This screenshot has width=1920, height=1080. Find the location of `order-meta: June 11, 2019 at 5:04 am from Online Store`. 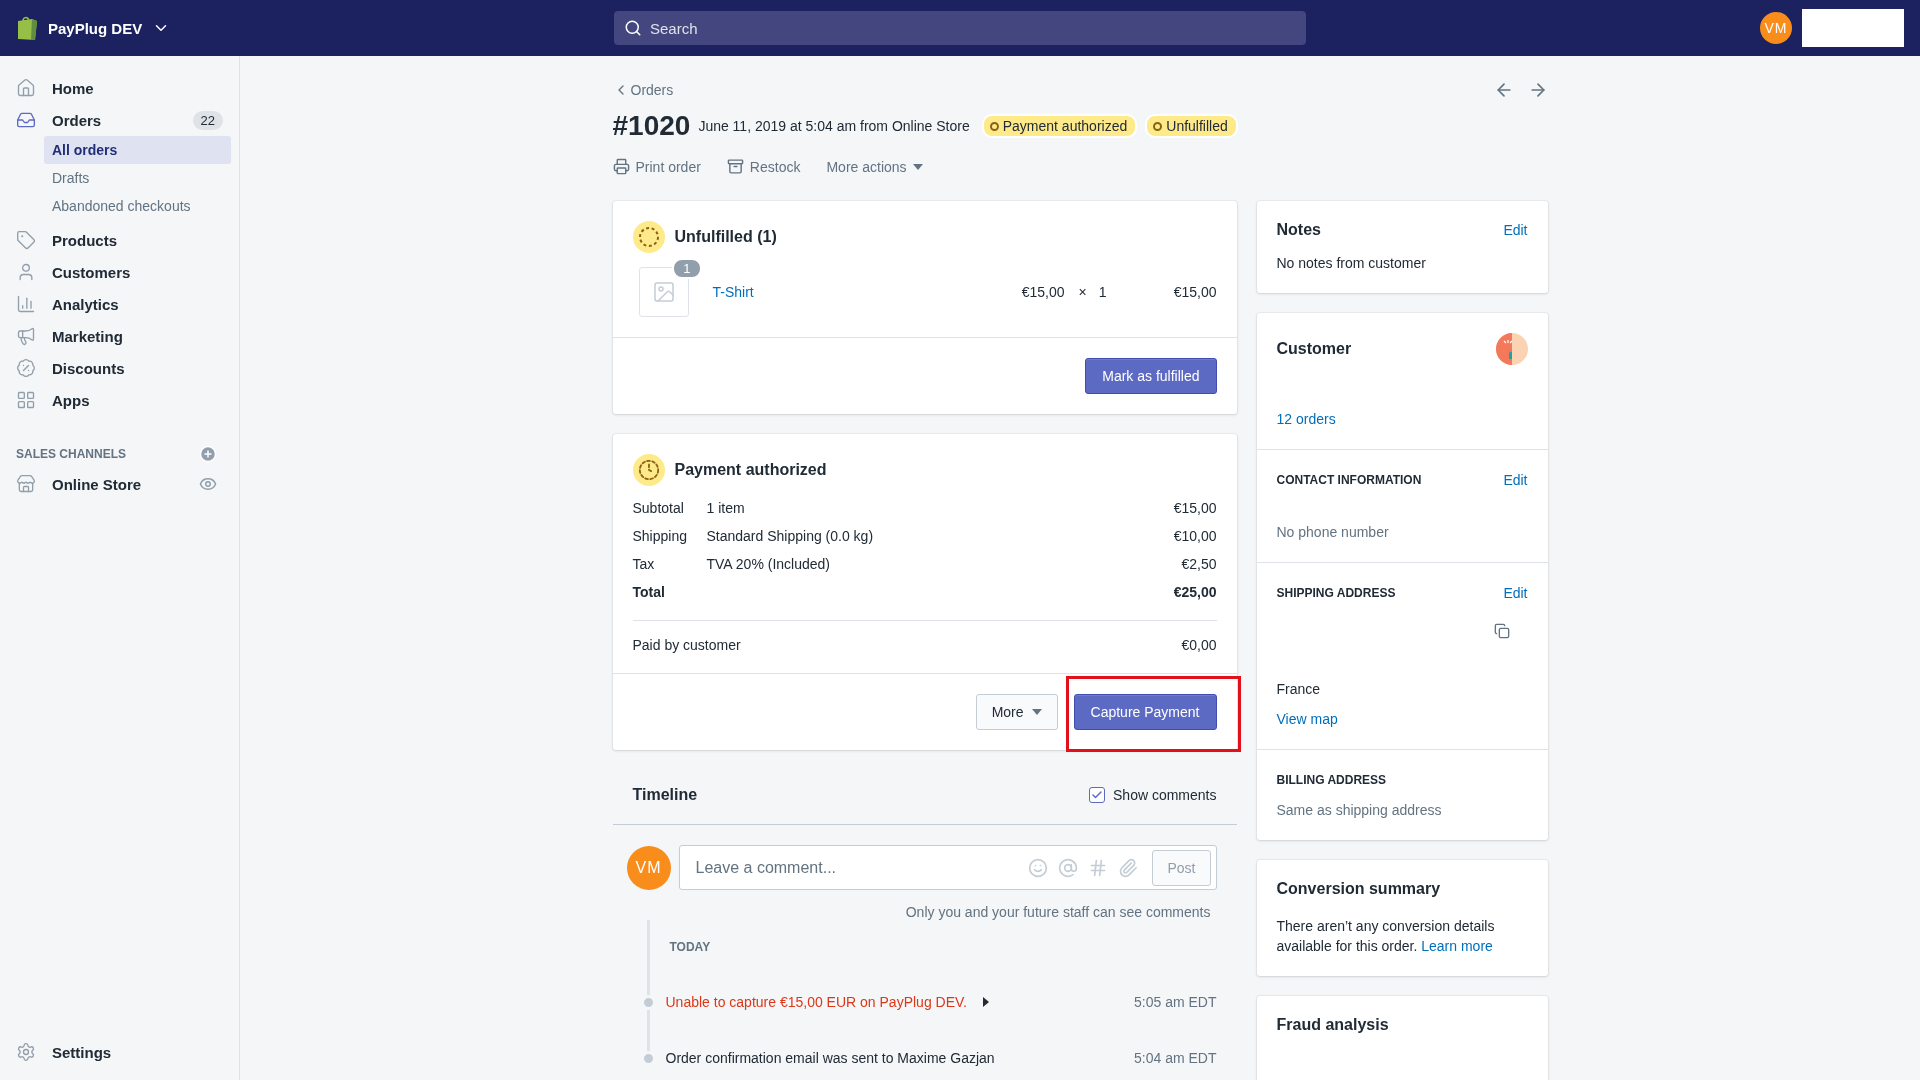

order-meta: June 11, 2019 at 5:04 am from Online Store is located at coordinates (834, 126).